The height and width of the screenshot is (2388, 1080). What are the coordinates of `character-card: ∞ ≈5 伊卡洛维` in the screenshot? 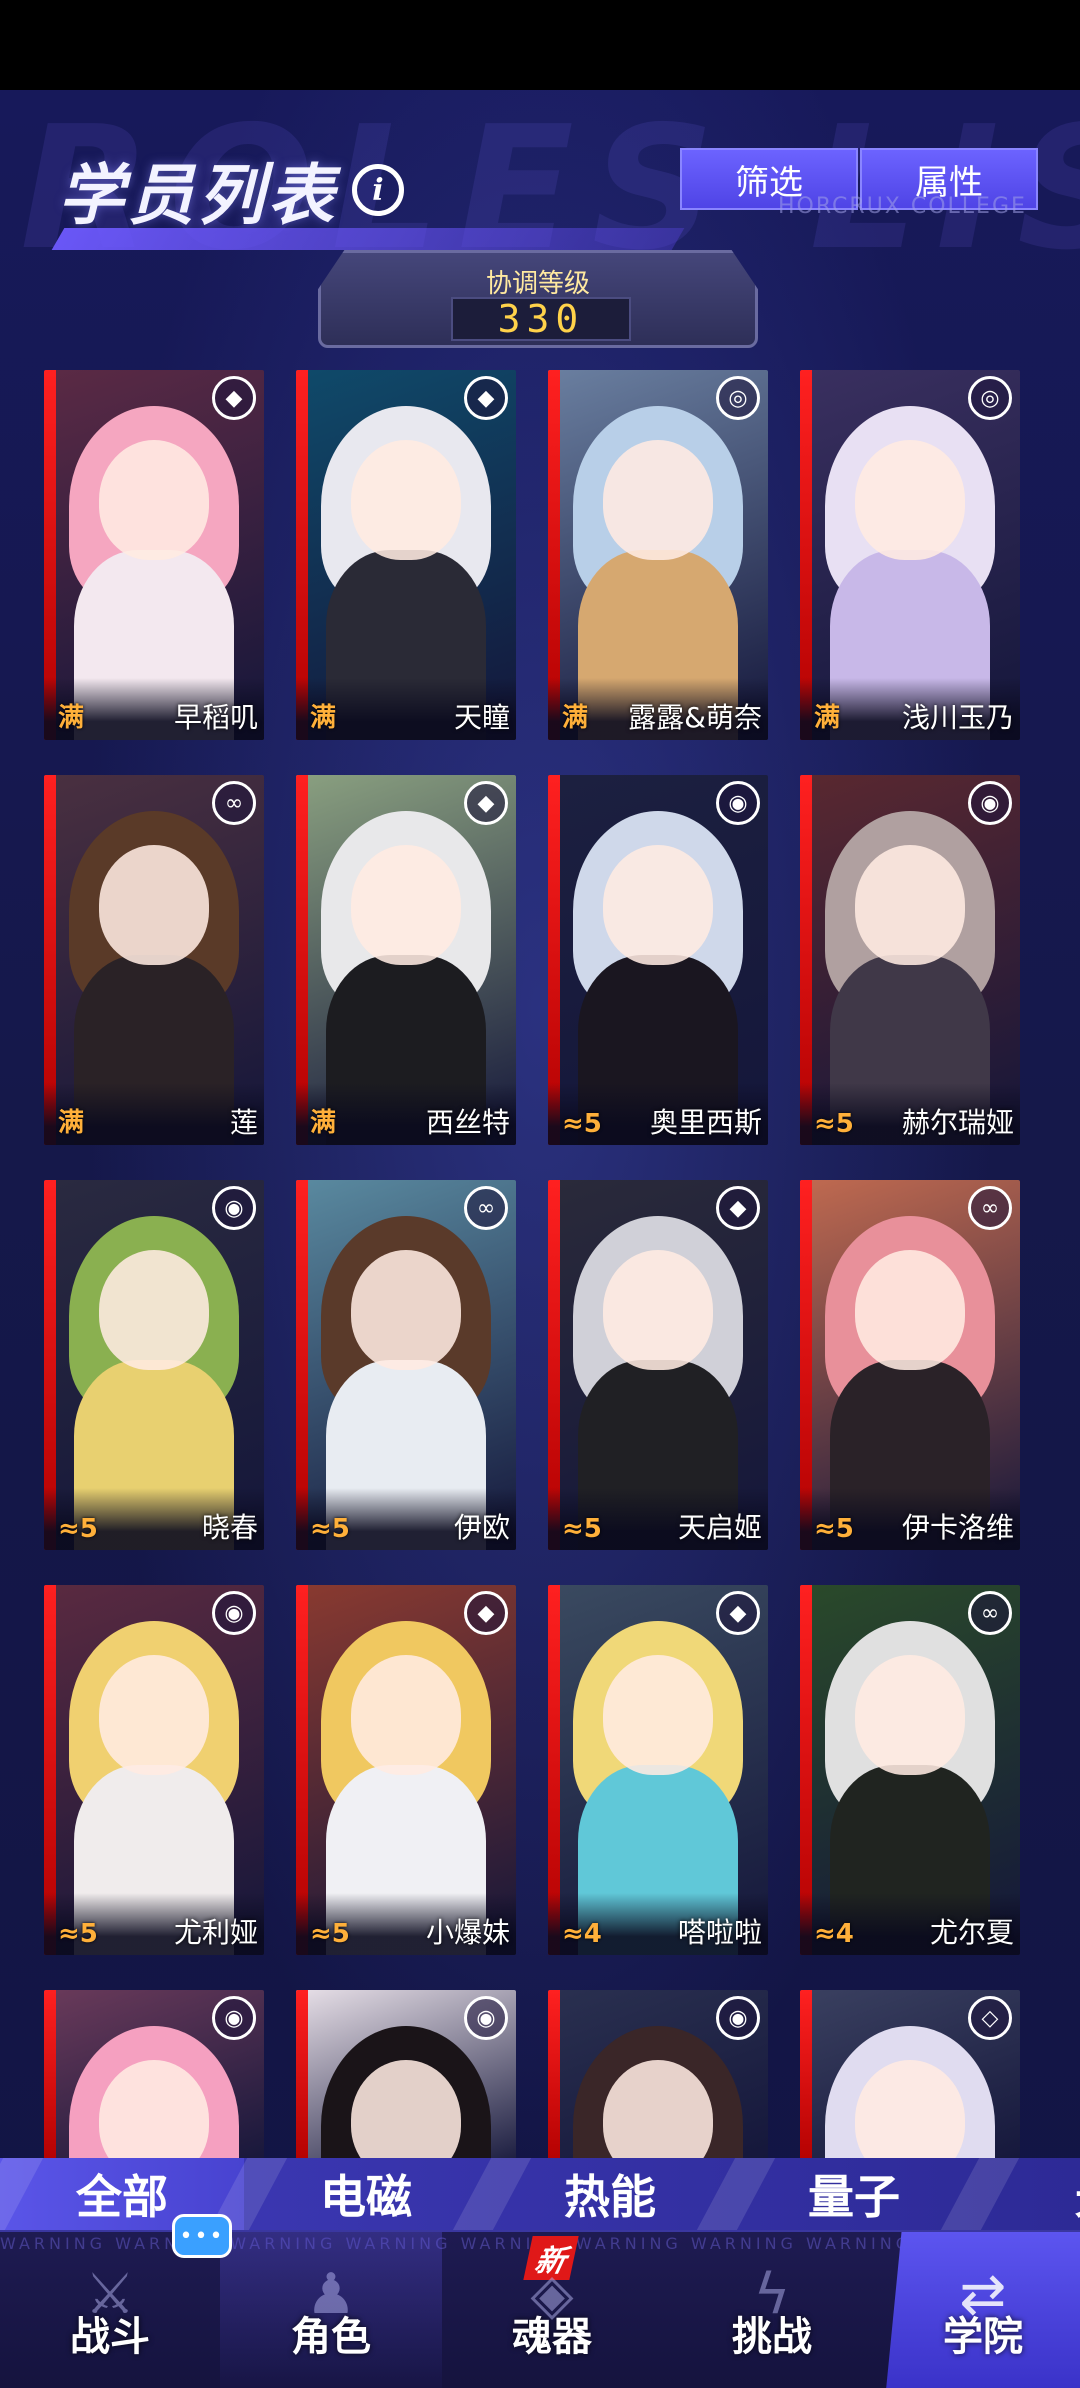 It's located at (910, 1365).